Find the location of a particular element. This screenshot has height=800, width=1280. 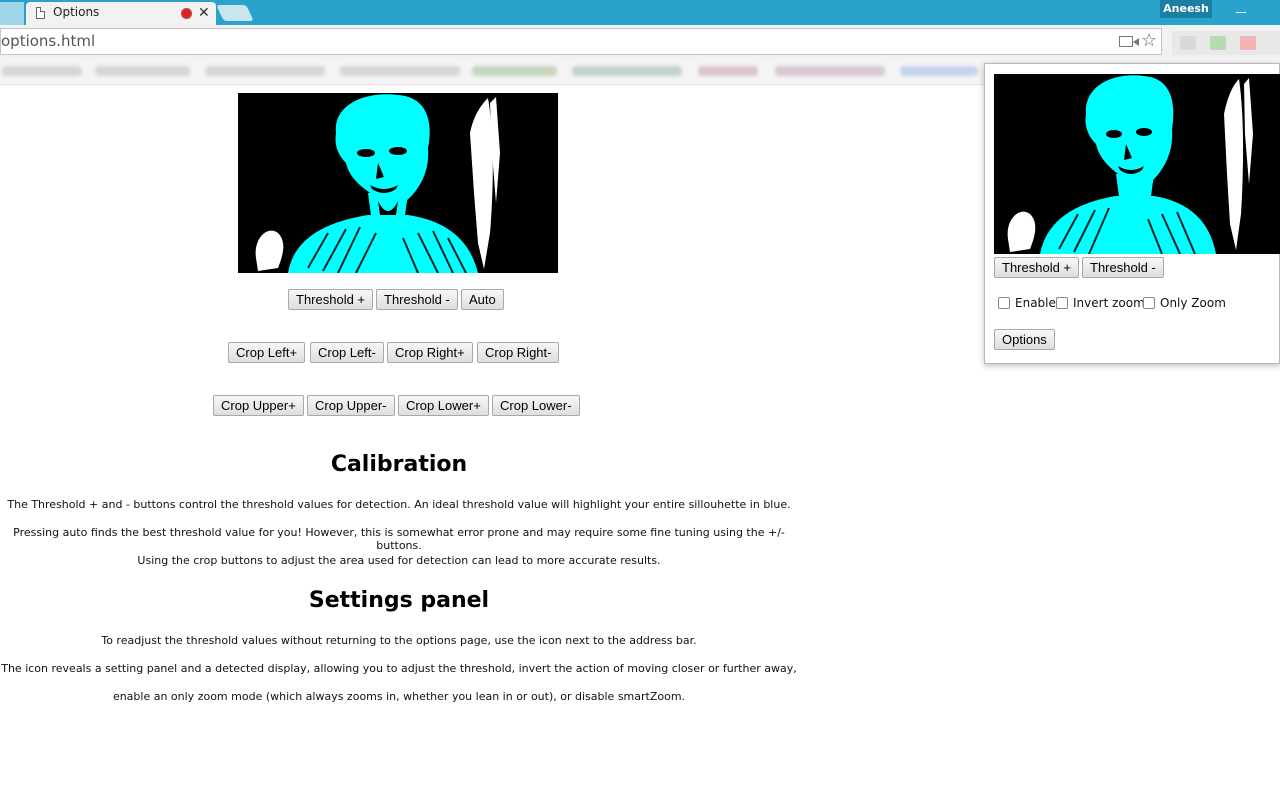

crop-right-plus-button: Crop Right+ is located at coordinates (430, 352).